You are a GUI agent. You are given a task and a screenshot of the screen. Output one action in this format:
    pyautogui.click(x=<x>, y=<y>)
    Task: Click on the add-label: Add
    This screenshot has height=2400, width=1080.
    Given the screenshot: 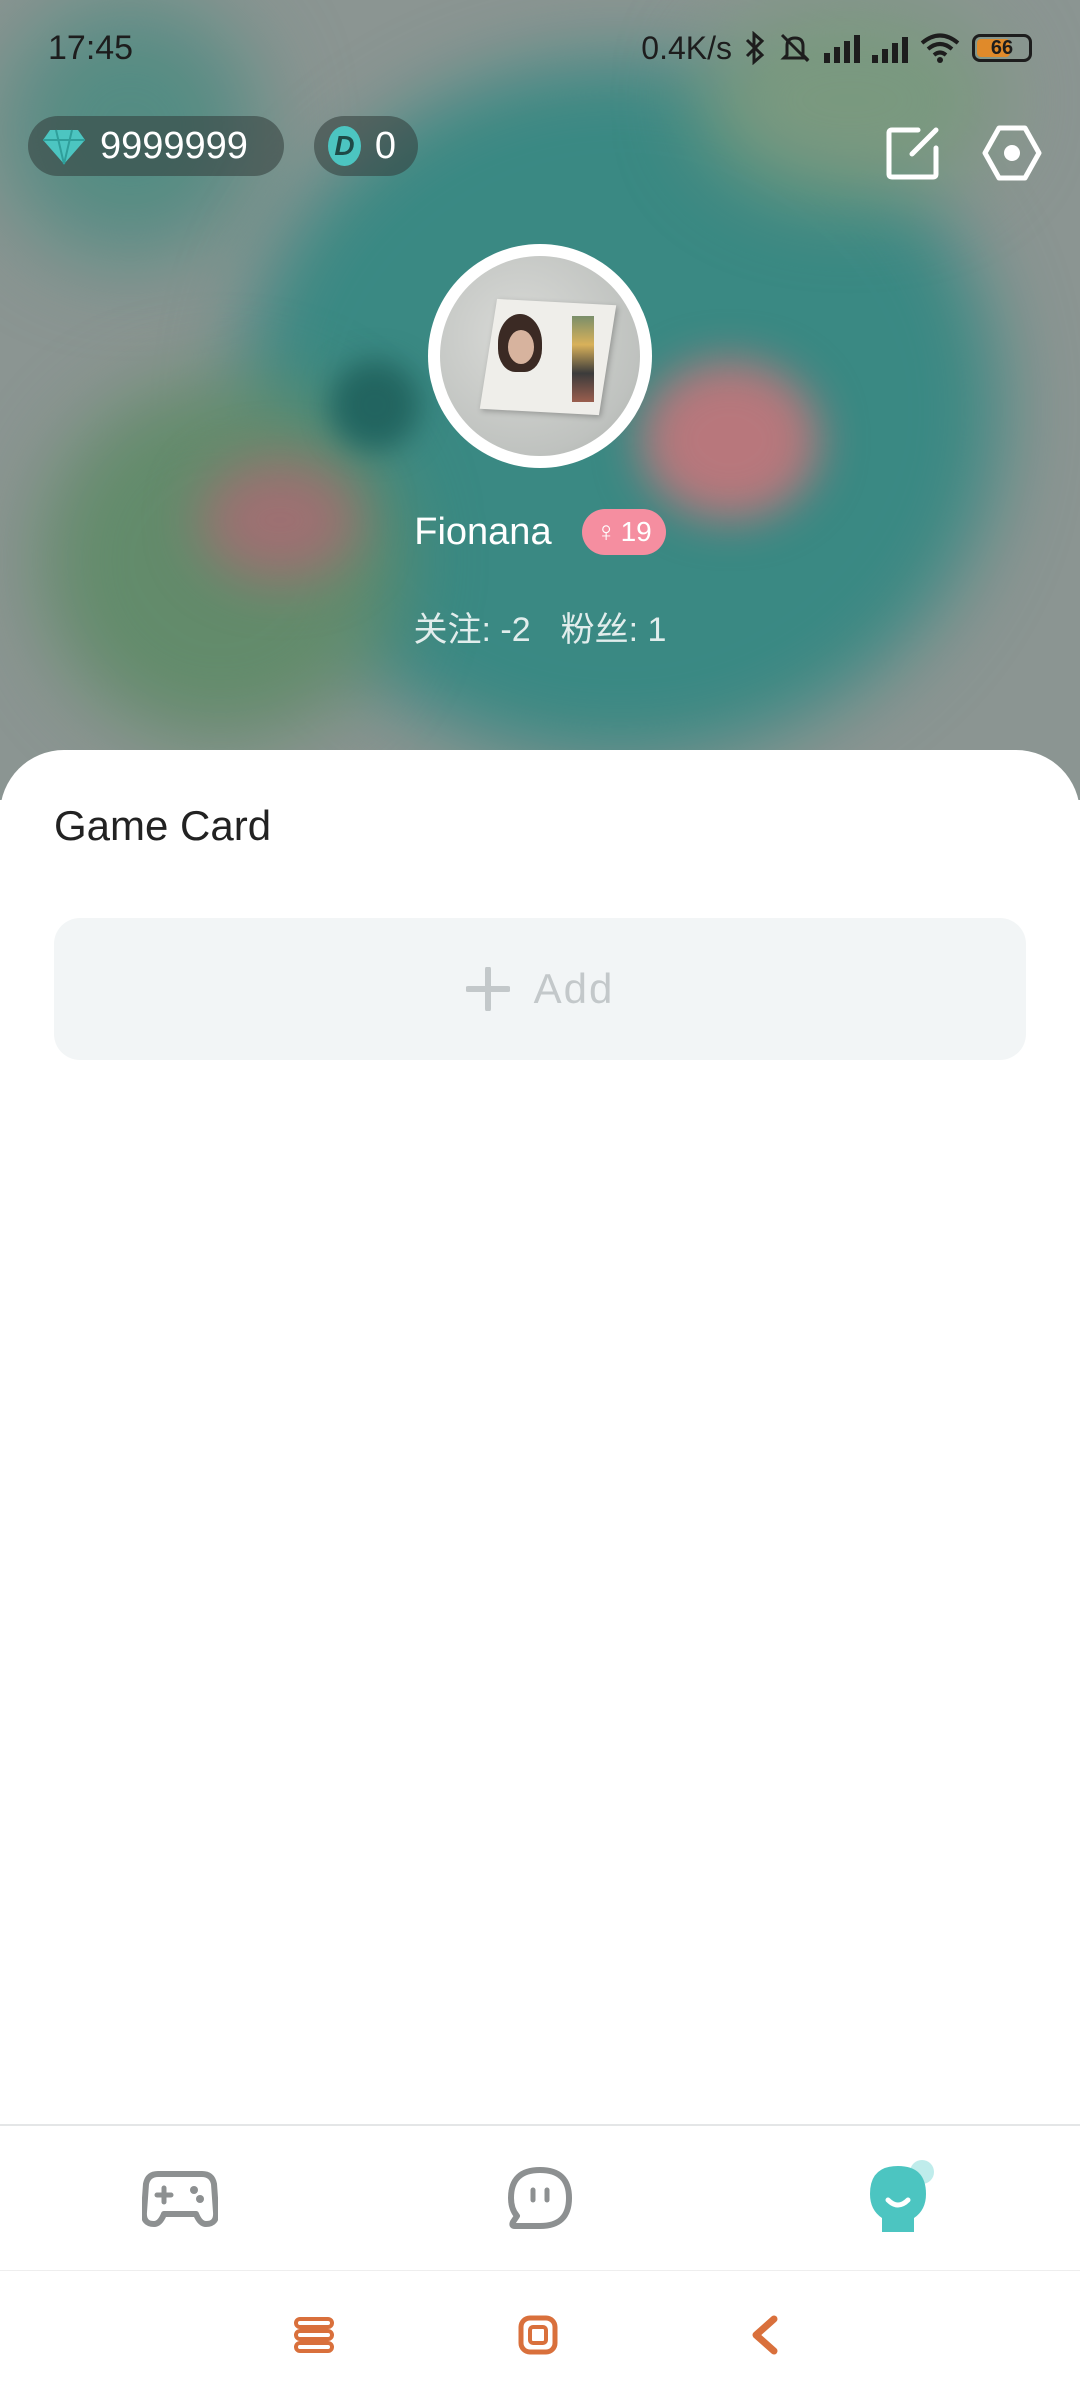 What is the action you would take?
    pyautogui.click(x=574, y=988)
    